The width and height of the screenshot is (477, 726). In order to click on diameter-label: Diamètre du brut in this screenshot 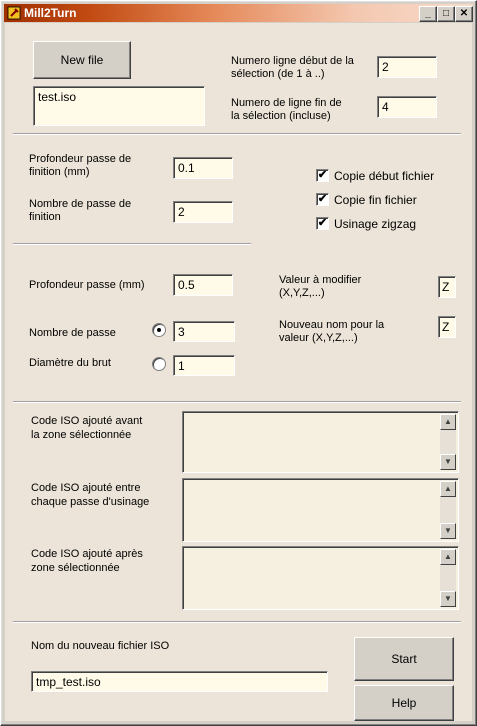, I will do `click(70, 363)`.